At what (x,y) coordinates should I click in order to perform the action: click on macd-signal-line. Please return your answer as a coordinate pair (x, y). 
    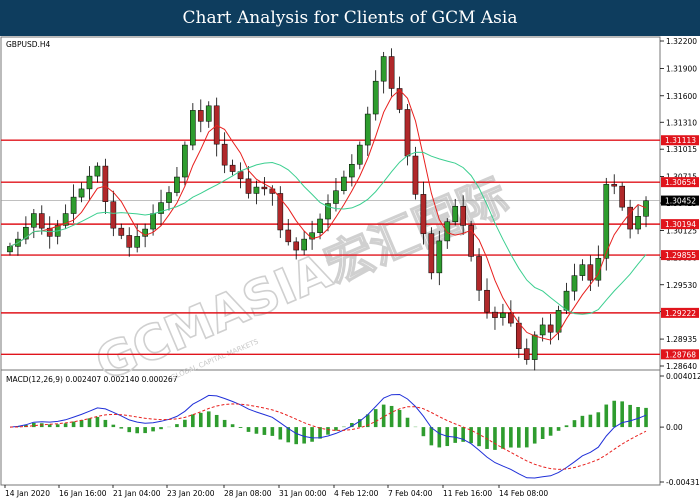
    Looking at the image, I should click on (328, 436).